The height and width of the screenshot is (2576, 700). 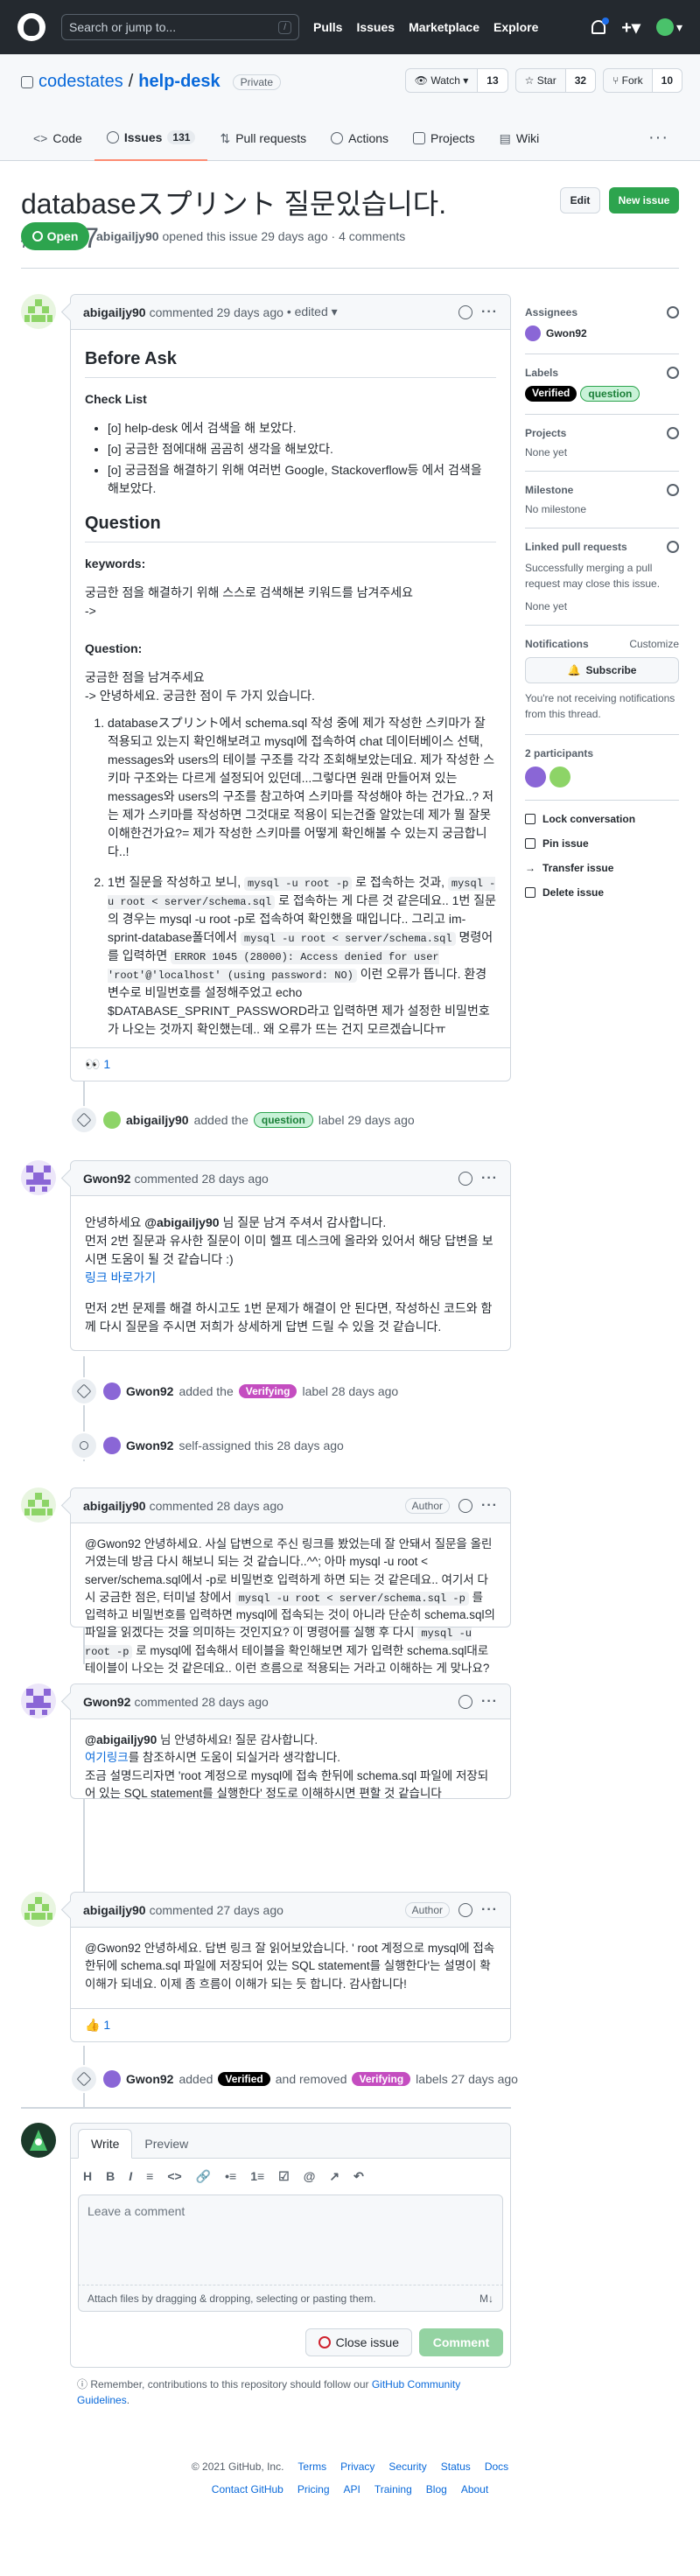 What do you see at coordinates (180, 27) in the screenshot?
I see `search-input: Search or jump to... /` at bounding box center [180, 27].